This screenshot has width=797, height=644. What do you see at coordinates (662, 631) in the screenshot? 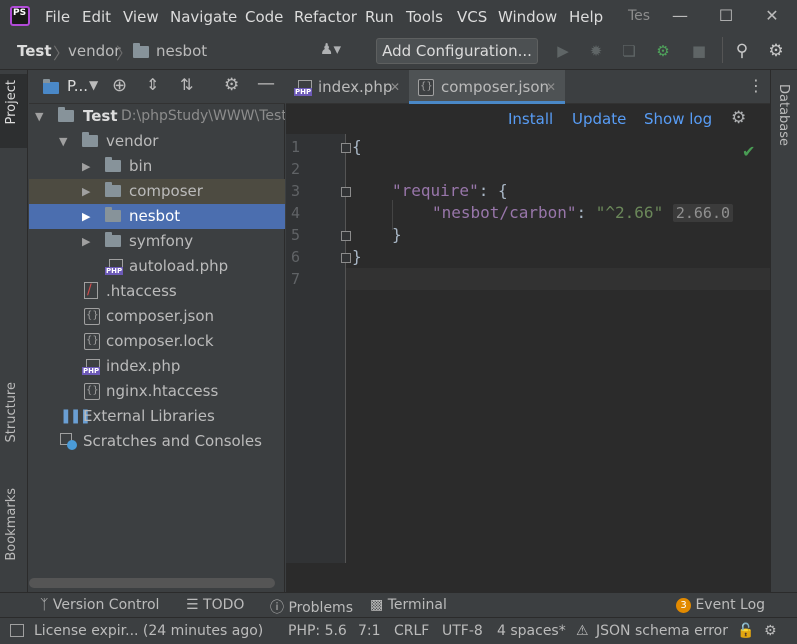
I see `json-schema-status: JSON schema error` at bounding box center [662, 631].